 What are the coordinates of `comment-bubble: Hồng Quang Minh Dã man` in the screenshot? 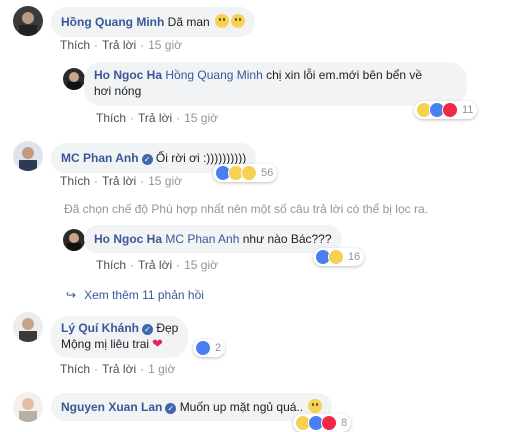 It's located at (153, 22).